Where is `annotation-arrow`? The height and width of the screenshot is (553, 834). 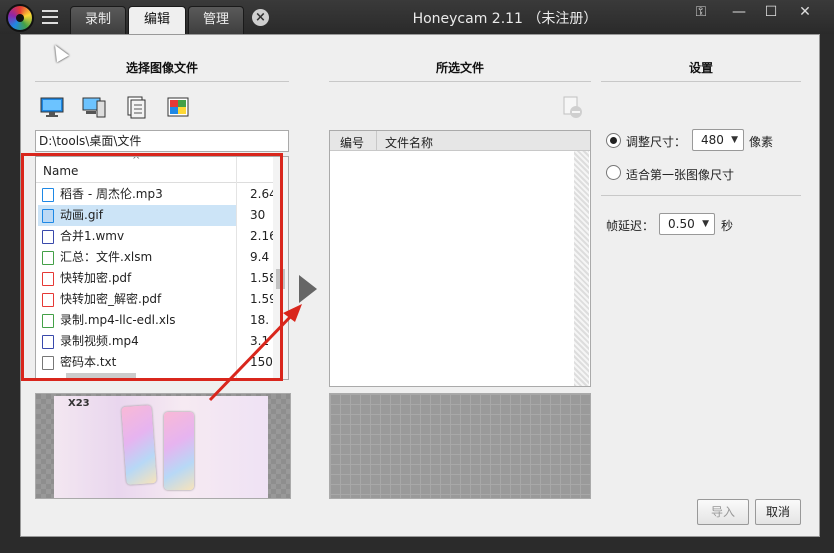 annotation-arrow is located at coordinates (255, 353).